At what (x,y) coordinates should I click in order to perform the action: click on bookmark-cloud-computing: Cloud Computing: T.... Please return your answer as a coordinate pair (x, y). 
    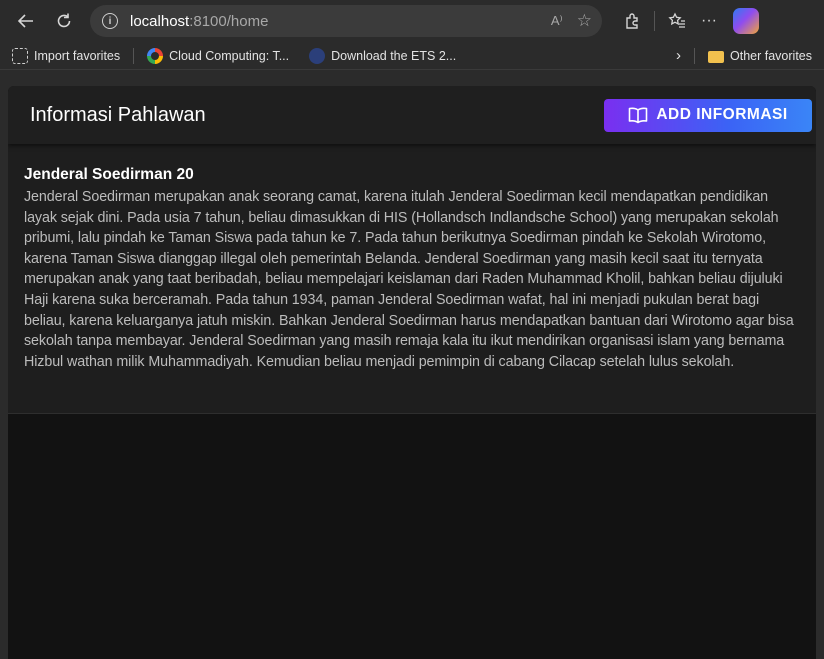
    Looking at the image, I should click on (218, 55).